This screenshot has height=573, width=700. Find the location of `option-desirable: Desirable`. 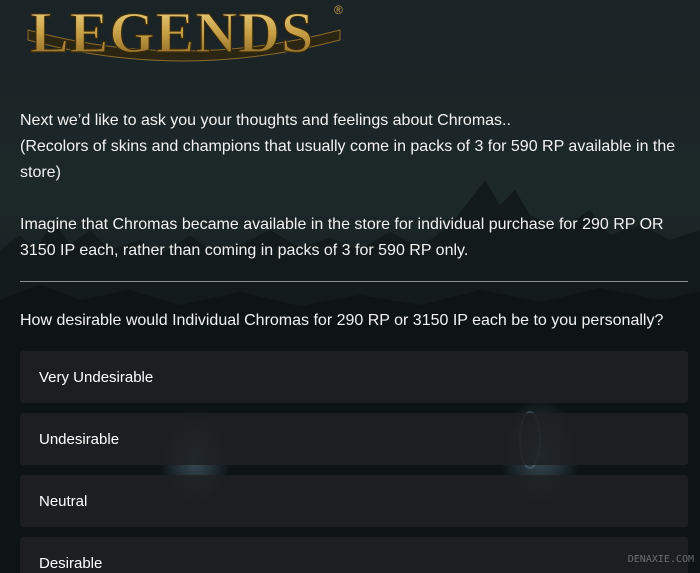

option-desirable: Desirable is located at coordinates (354, 555).